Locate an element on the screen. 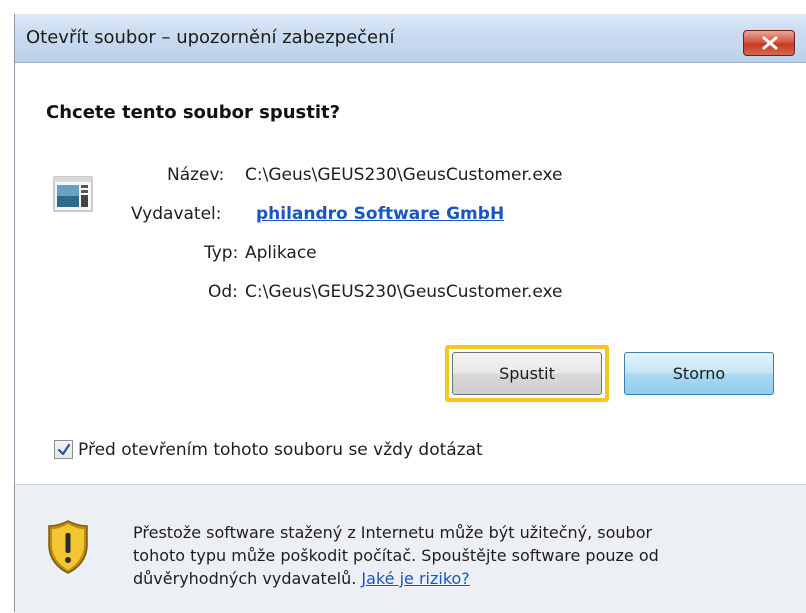 The height and width of the screenshot is (613, 806). publisher-link: philandro Software GmbH is located at coordinates (380, 214).